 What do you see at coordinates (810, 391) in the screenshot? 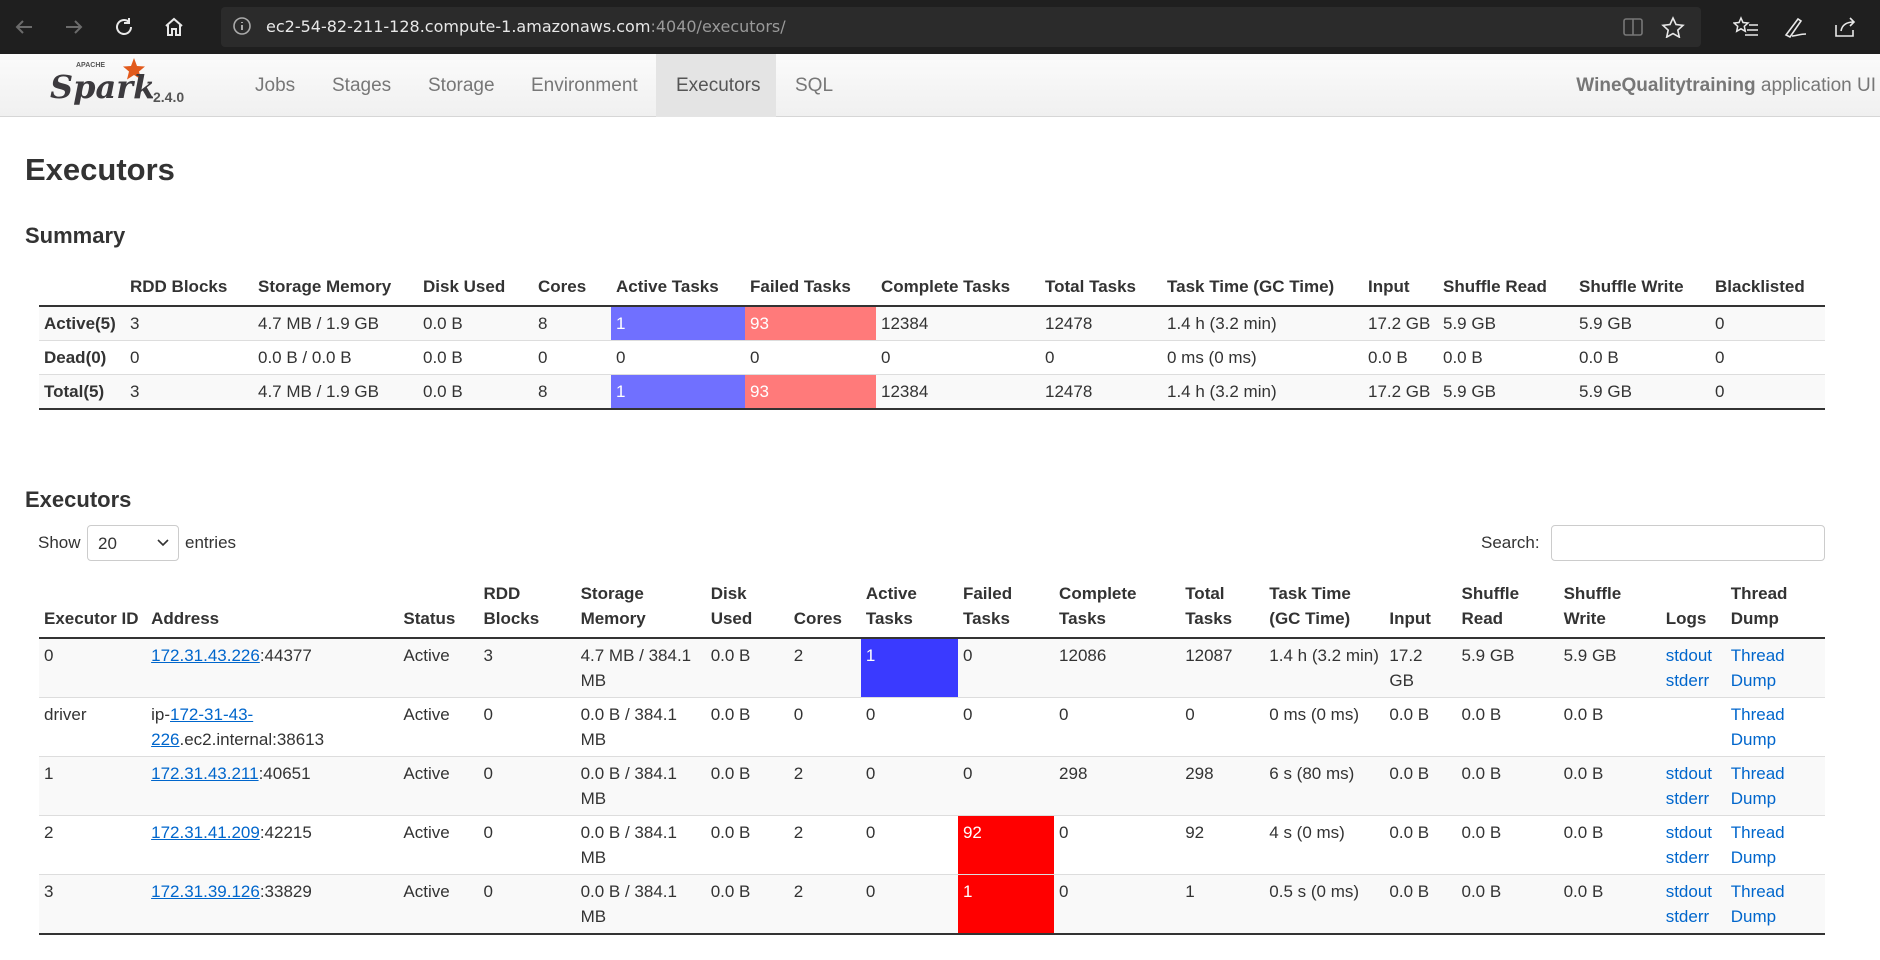
I see `summary-failed-tasks-cell: 93` at bounding box center [810, 391].